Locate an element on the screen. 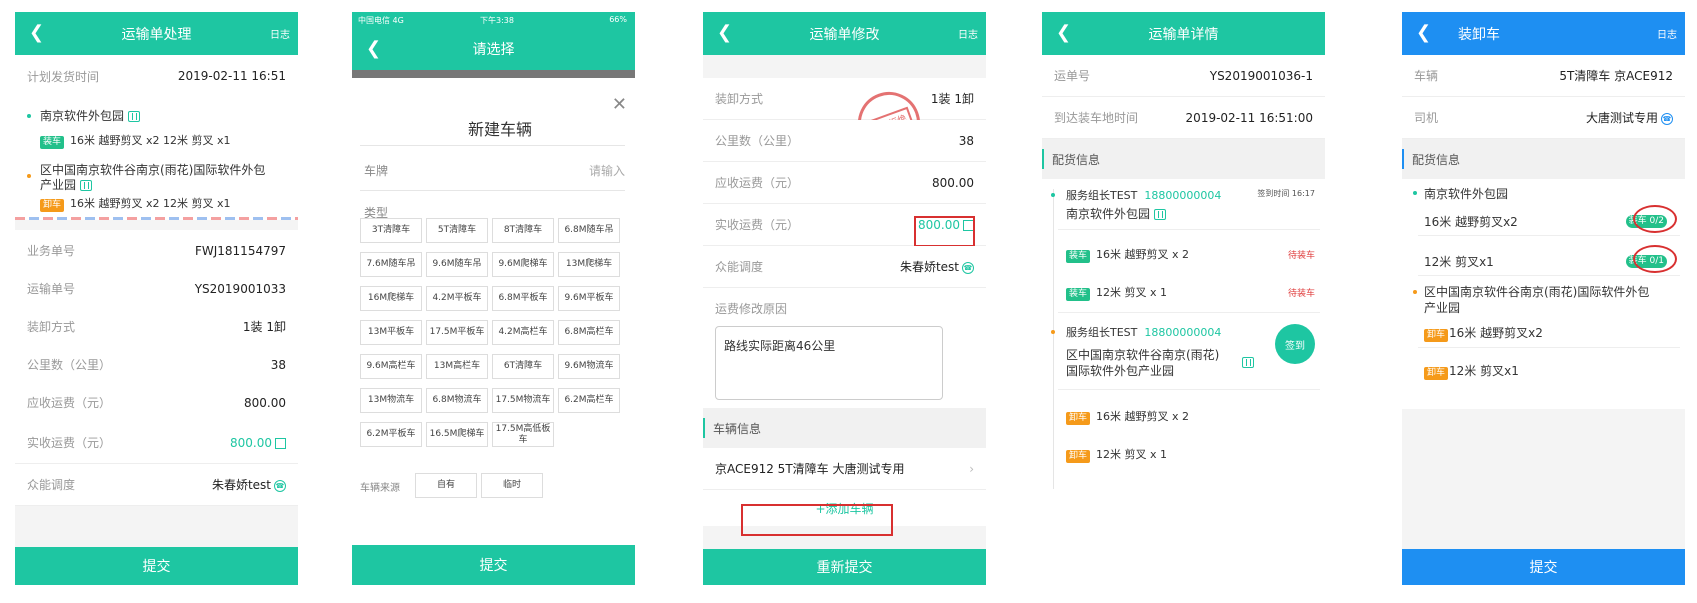  dispatcher-row: 众能调度 朱春娇test ☎ is located at coordinates (156, 485).